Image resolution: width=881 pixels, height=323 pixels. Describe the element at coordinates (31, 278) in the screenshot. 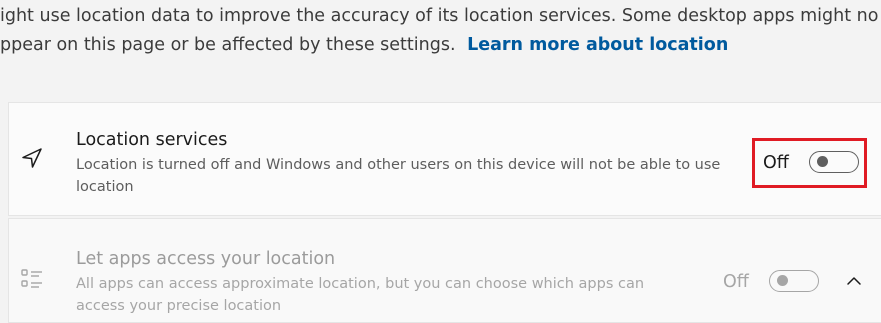

I see `list-icon` at that location.